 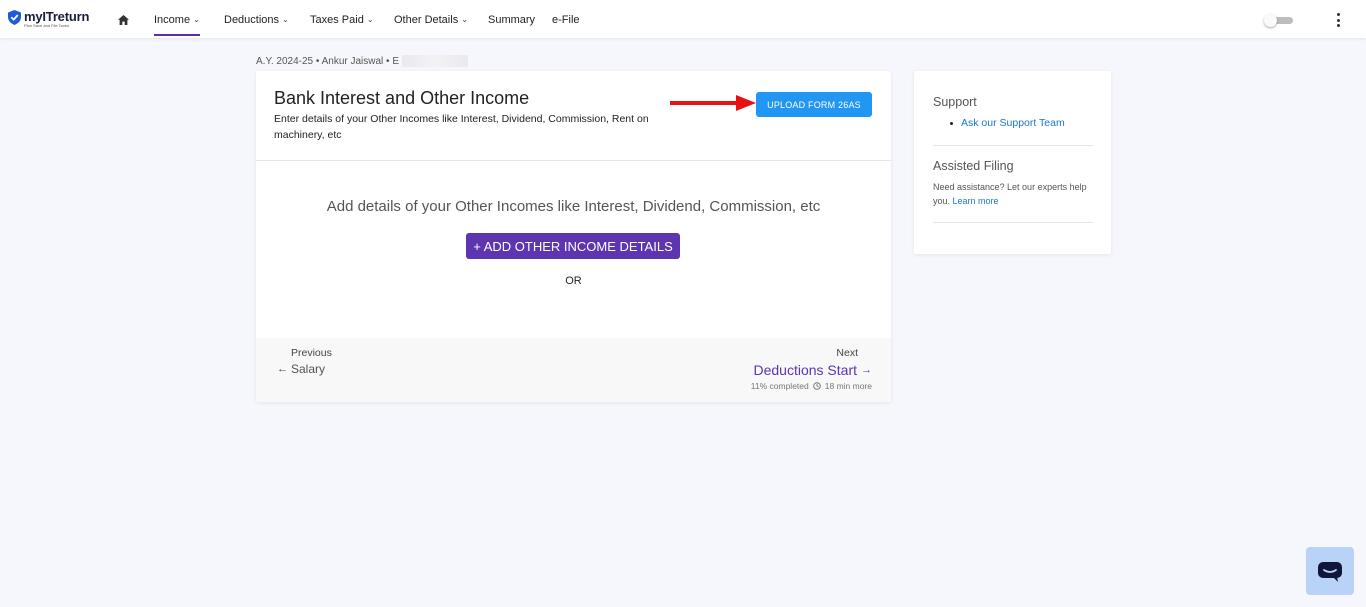 I want to click on nav-efile: e-File, so click(x=566, y=20).